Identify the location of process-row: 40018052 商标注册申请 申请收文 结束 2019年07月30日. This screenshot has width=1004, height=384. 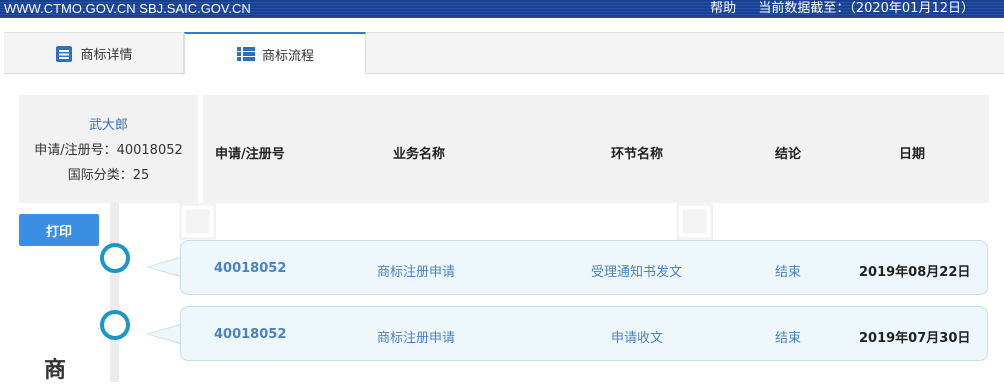
(584, 333).